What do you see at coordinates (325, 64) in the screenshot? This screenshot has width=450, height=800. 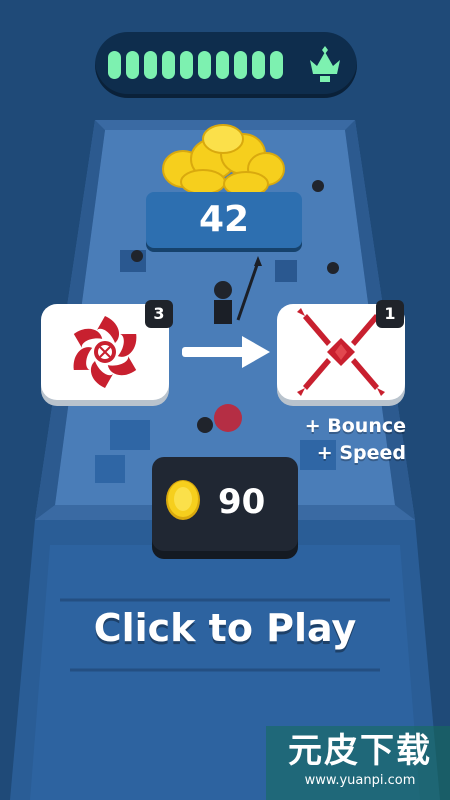 I see `crown-icon` at bounding box center [325, 64].